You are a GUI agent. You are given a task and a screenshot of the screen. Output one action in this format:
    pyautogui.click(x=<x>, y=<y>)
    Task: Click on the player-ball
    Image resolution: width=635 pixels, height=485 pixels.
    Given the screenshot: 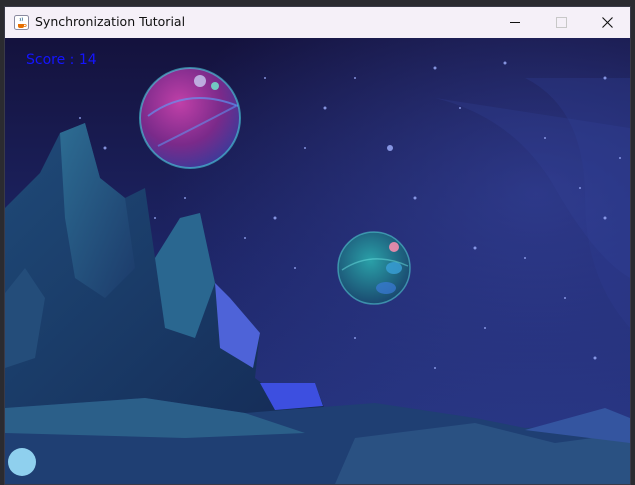 What is the action you would take?
    pyautogui.click(x=22, y=462)
    